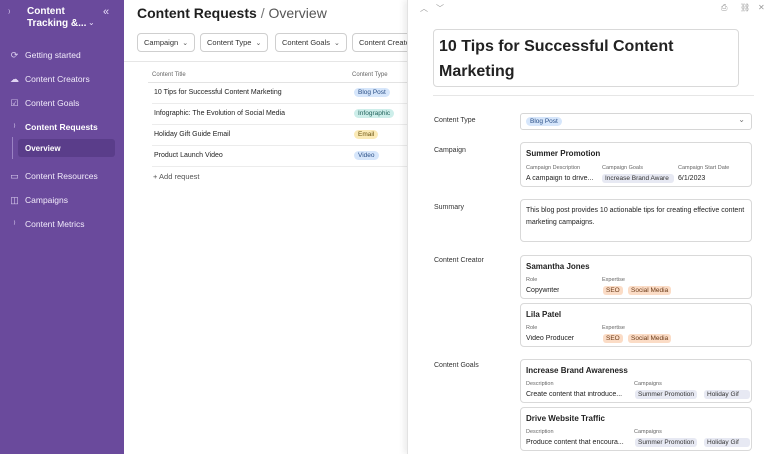  What do you see at coordinates (556, 59) in the screenshot?
I see `record-title: 10 Tips for Successful Content Marketing` at bounding box center [556, 59].